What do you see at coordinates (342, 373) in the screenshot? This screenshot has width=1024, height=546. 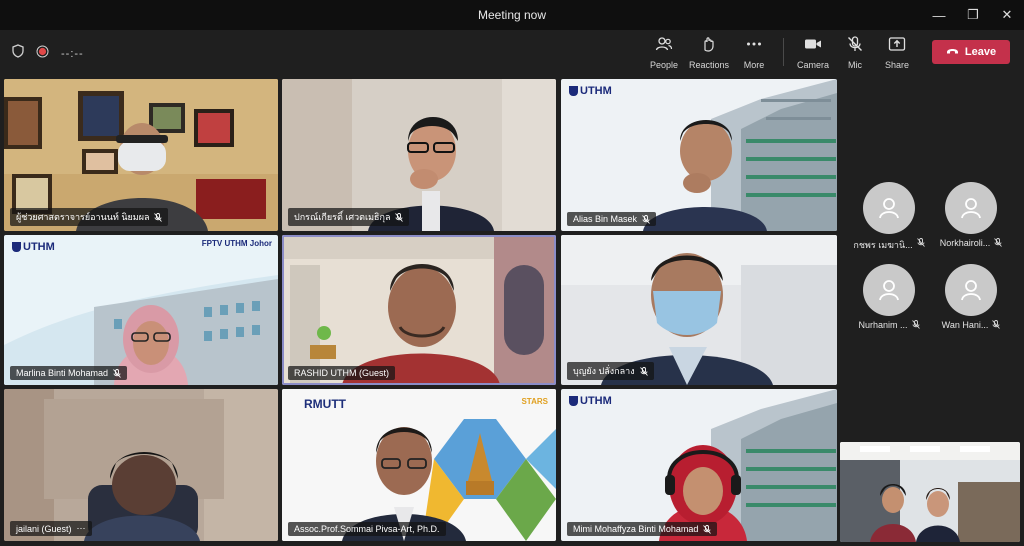 I see `participant-name: RASHID UTHM (Guest)` at bounding box center [342, 373].